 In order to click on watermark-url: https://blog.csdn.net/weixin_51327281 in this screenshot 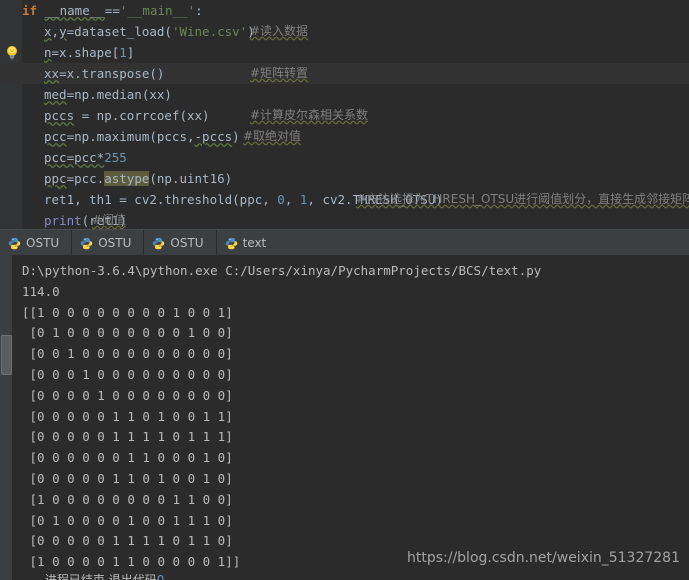, I will do `click(543, 558)`.